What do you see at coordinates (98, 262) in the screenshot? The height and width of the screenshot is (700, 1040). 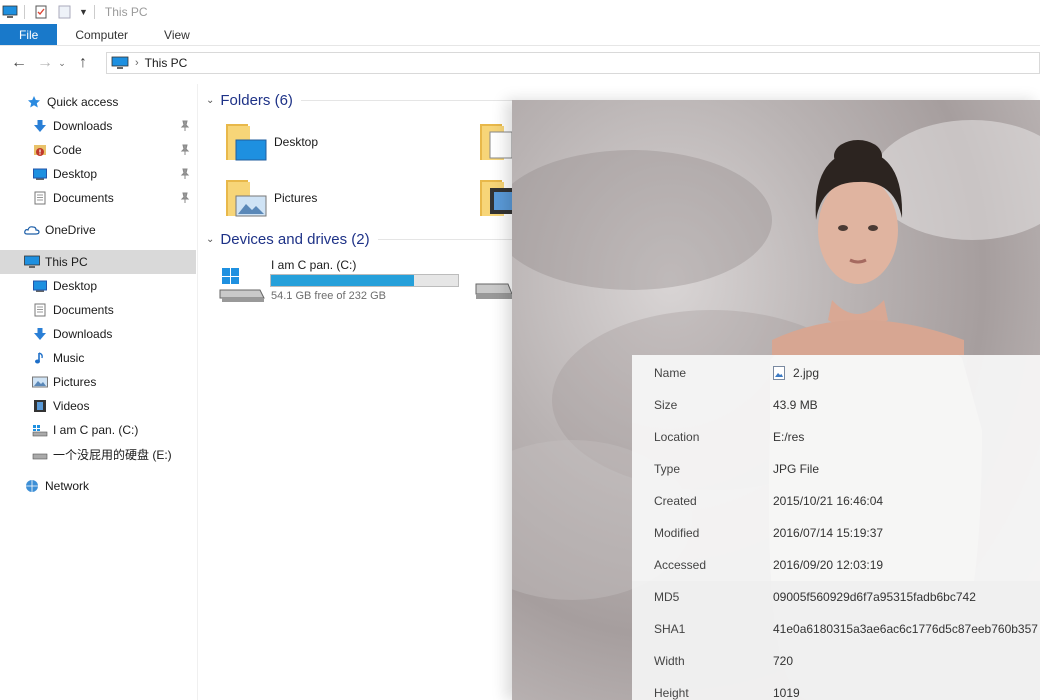 I see `sidebar-item-this-pc: This PC` at bounding box center [98, 262].